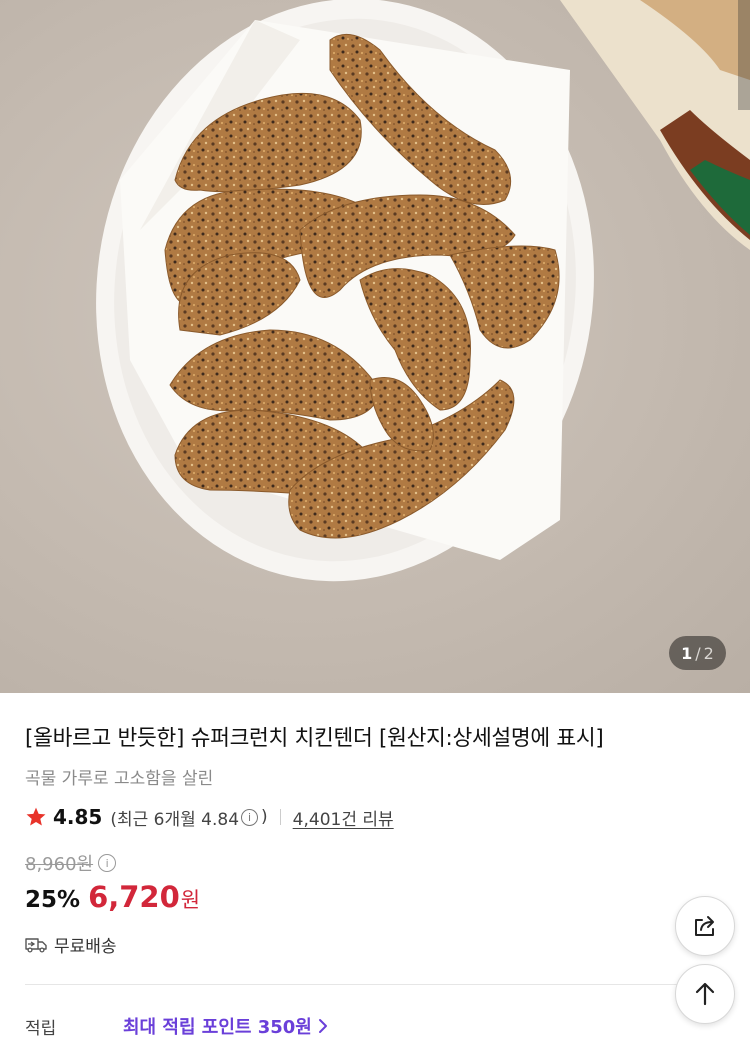 This screenshot has width=750, height=1038. I want to click on share-icon, so click(704, 926).